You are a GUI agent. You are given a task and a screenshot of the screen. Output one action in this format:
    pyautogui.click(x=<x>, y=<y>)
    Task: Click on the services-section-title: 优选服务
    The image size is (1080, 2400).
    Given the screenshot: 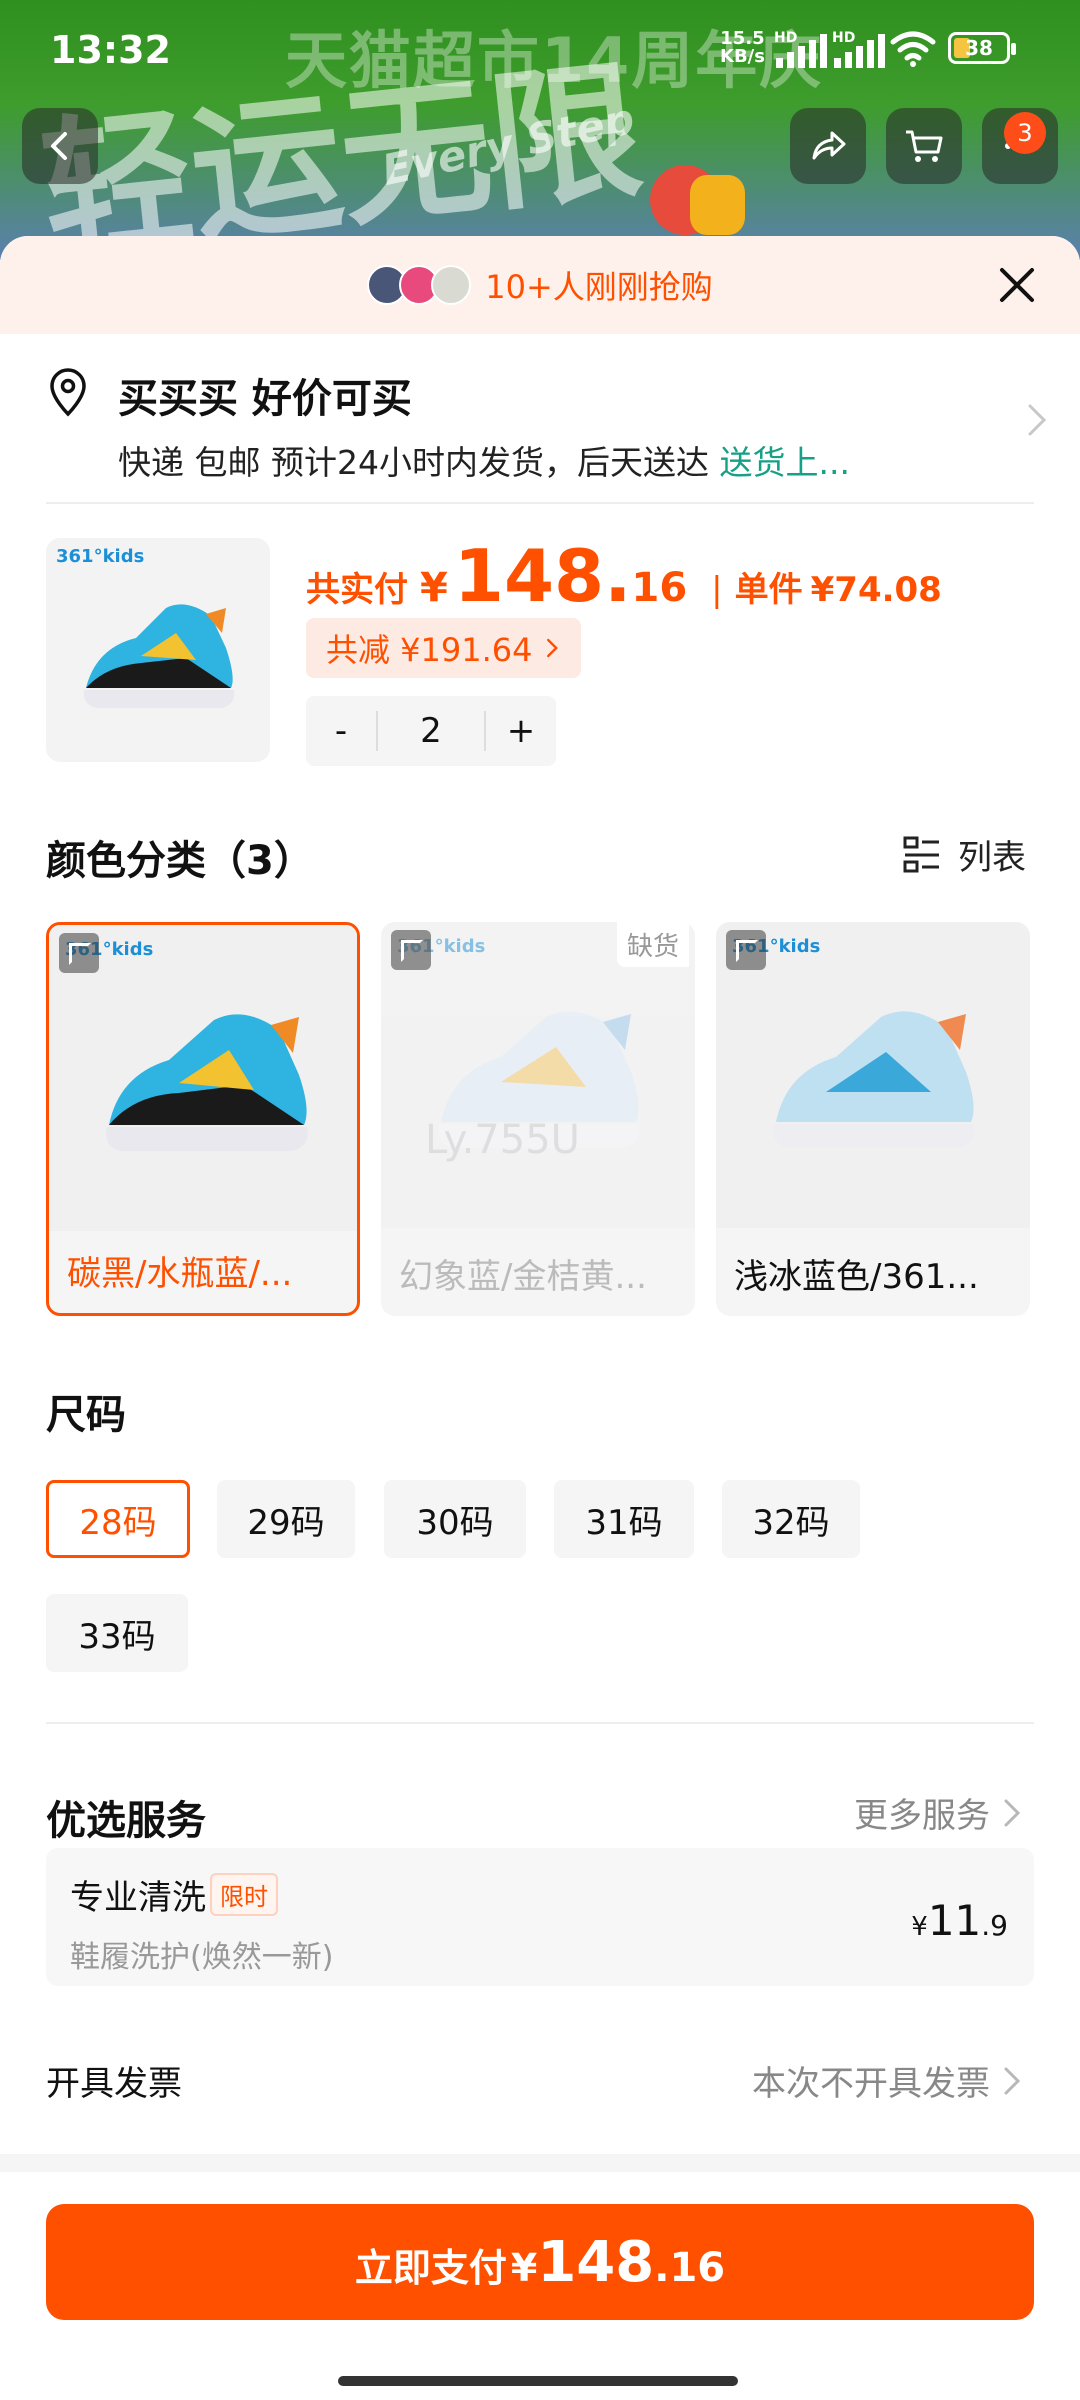 What is the action you would take?
    pyautogui.click(x=126, y=1821)
    